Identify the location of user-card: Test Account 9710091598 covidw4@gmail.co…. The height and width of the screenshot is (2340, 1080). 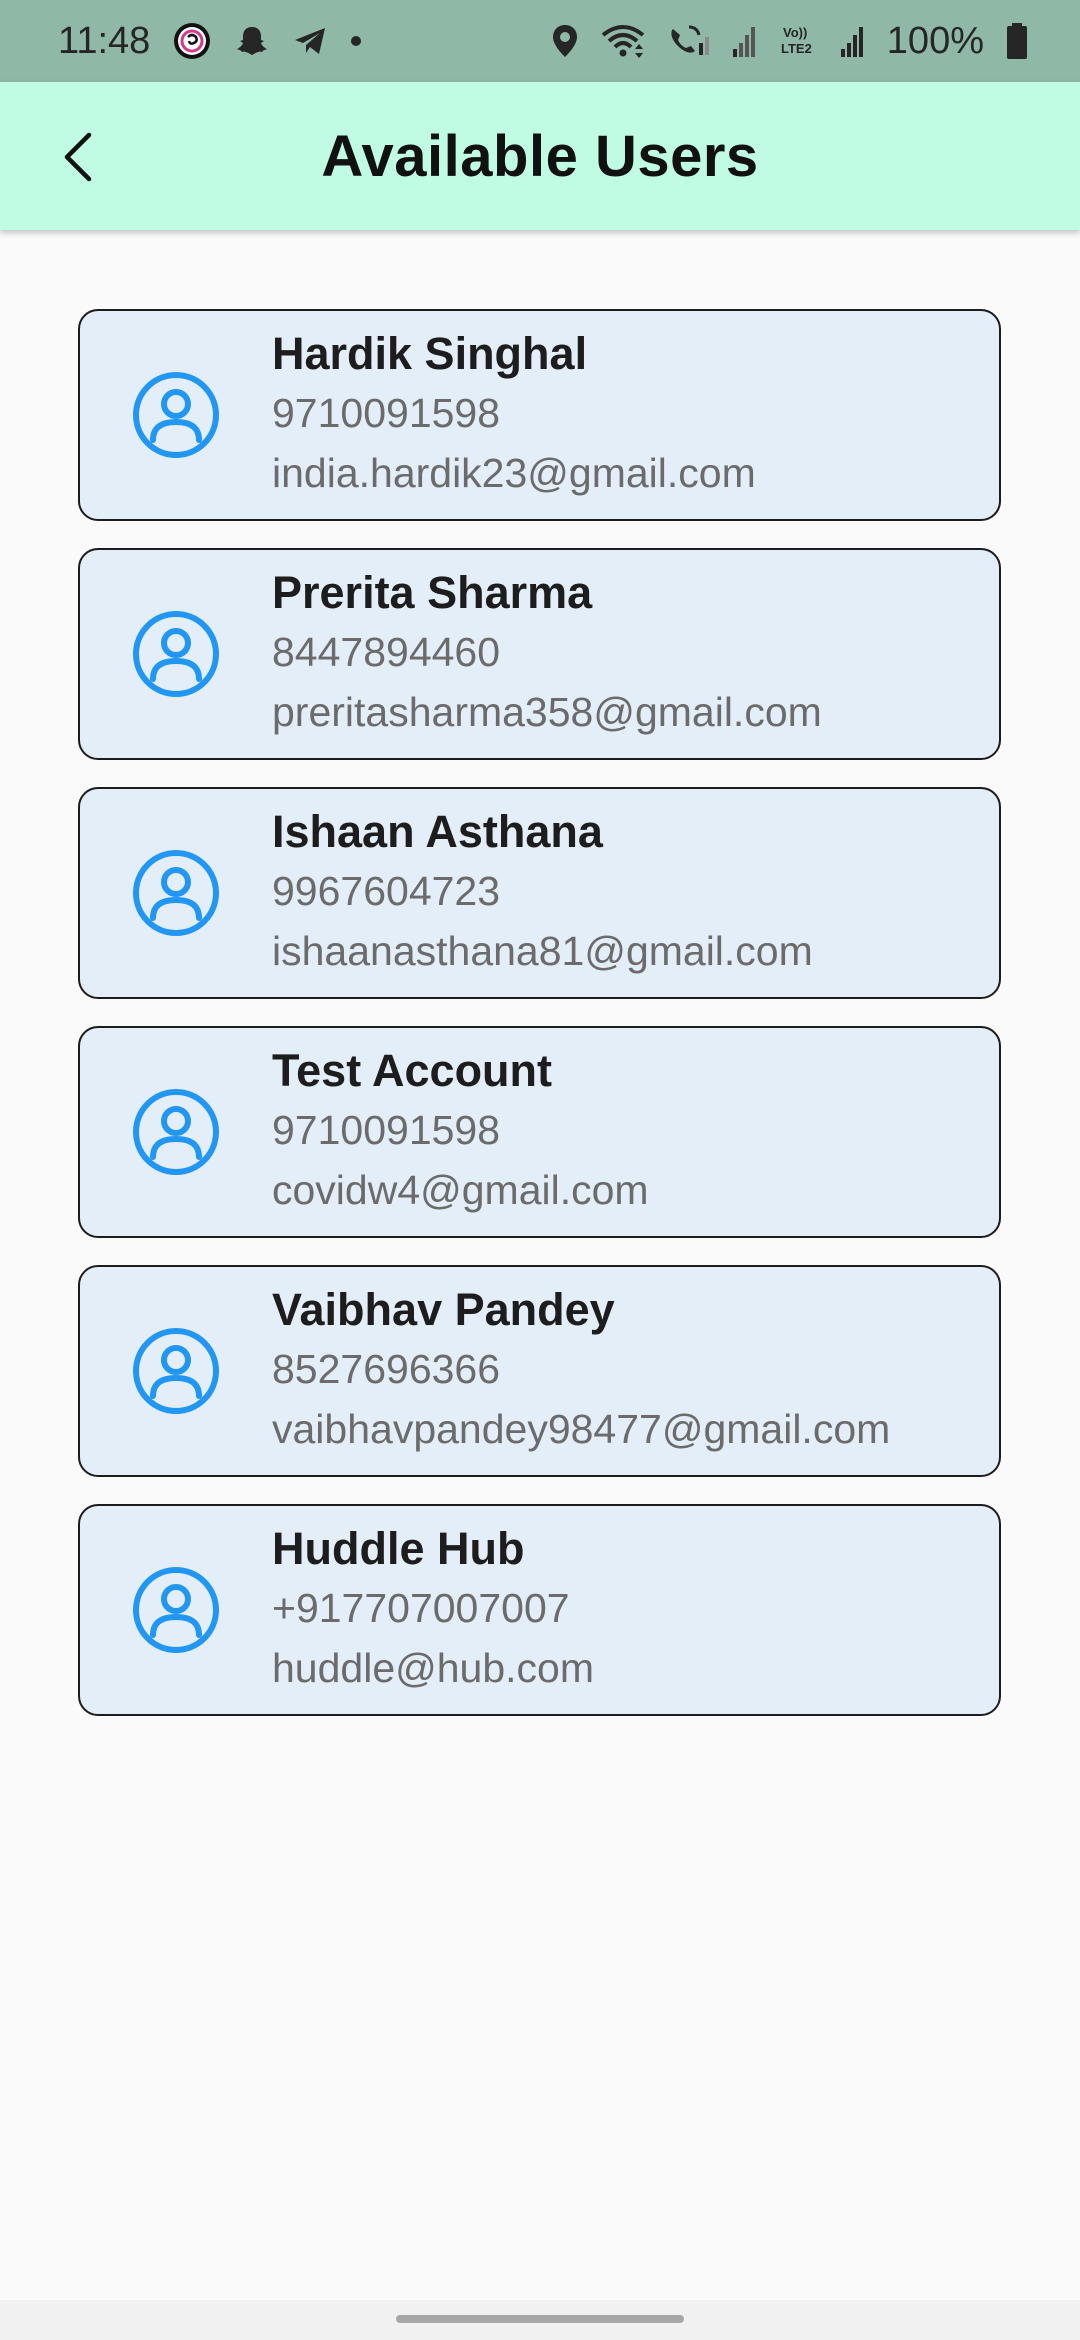
(539, 1132).